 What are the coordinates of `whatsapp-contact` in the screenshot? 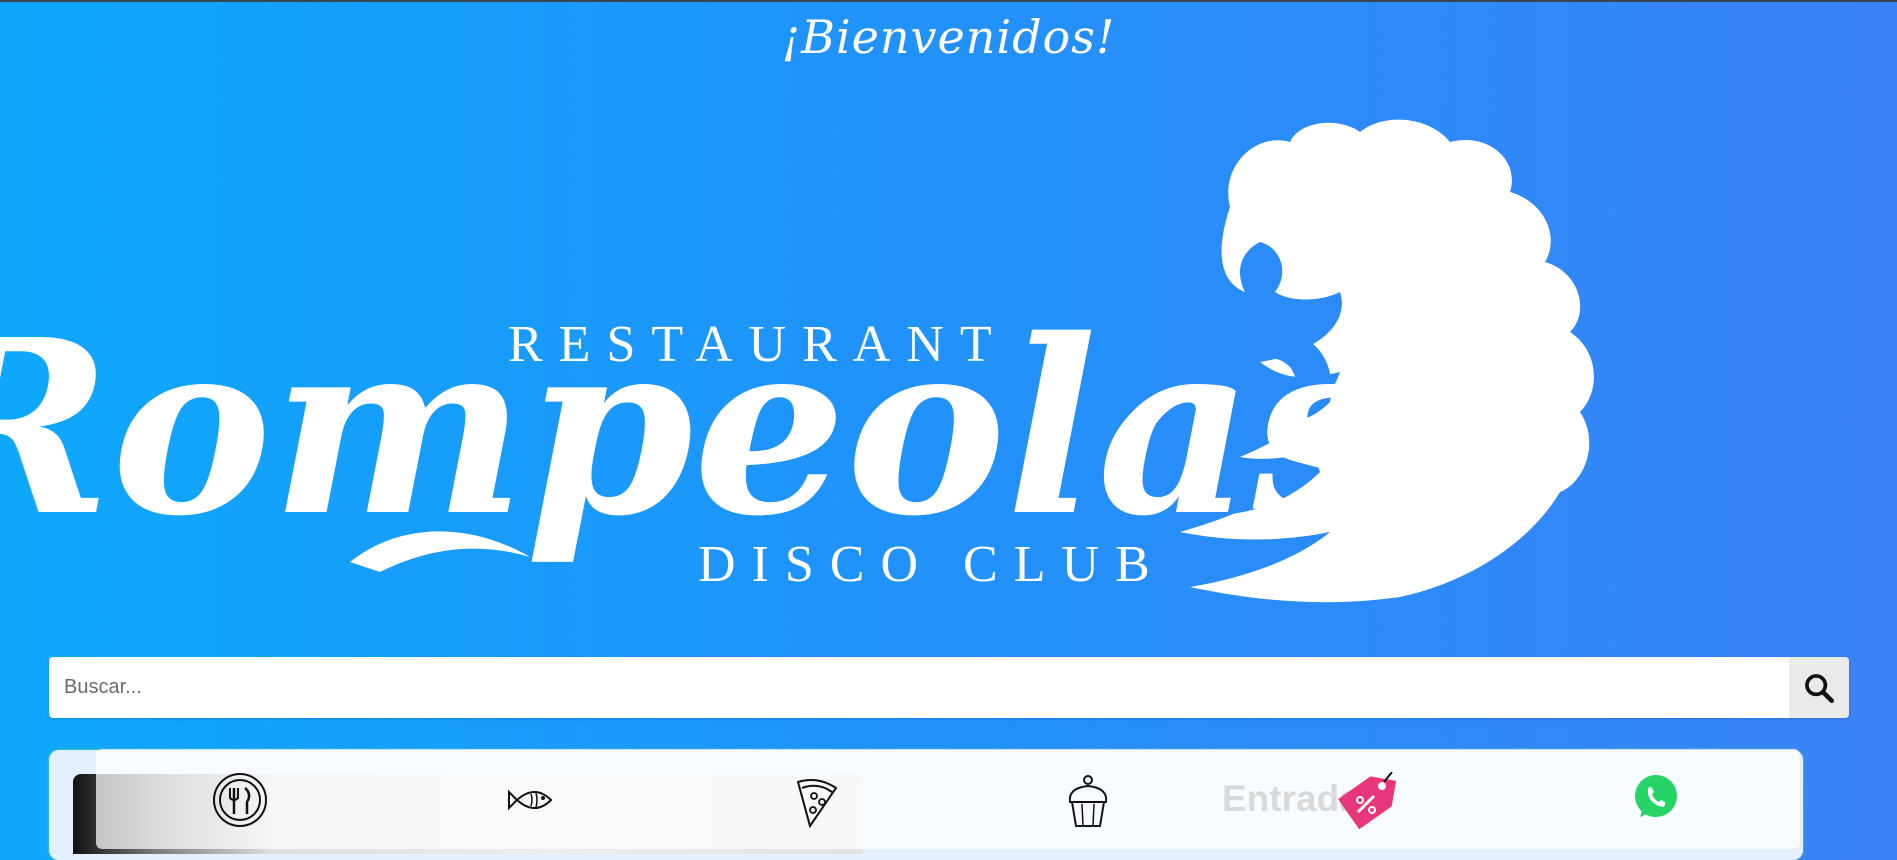 It's located at (1656, 802).